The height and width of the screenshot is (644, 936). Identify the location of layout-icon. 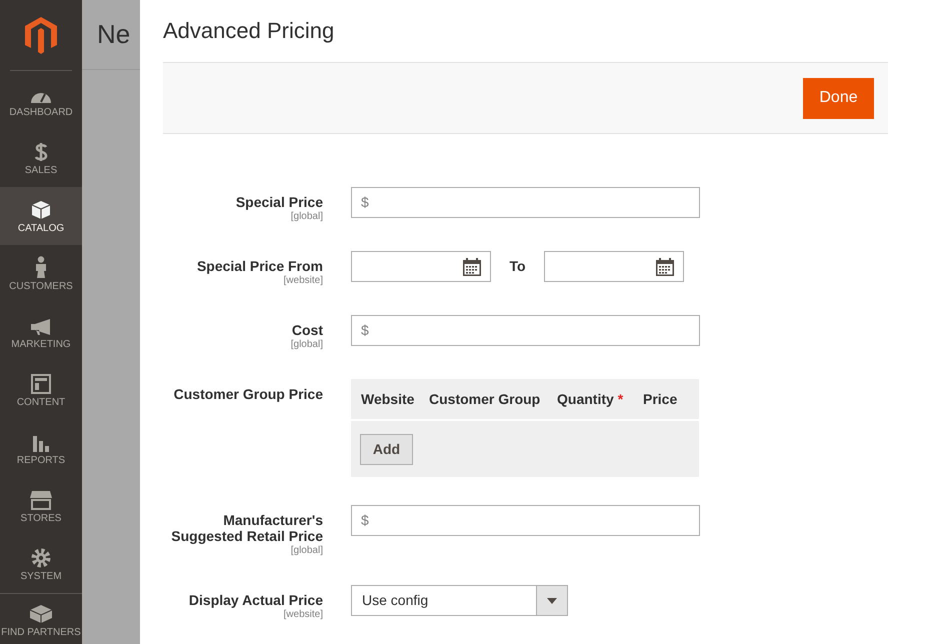
(41, 384).